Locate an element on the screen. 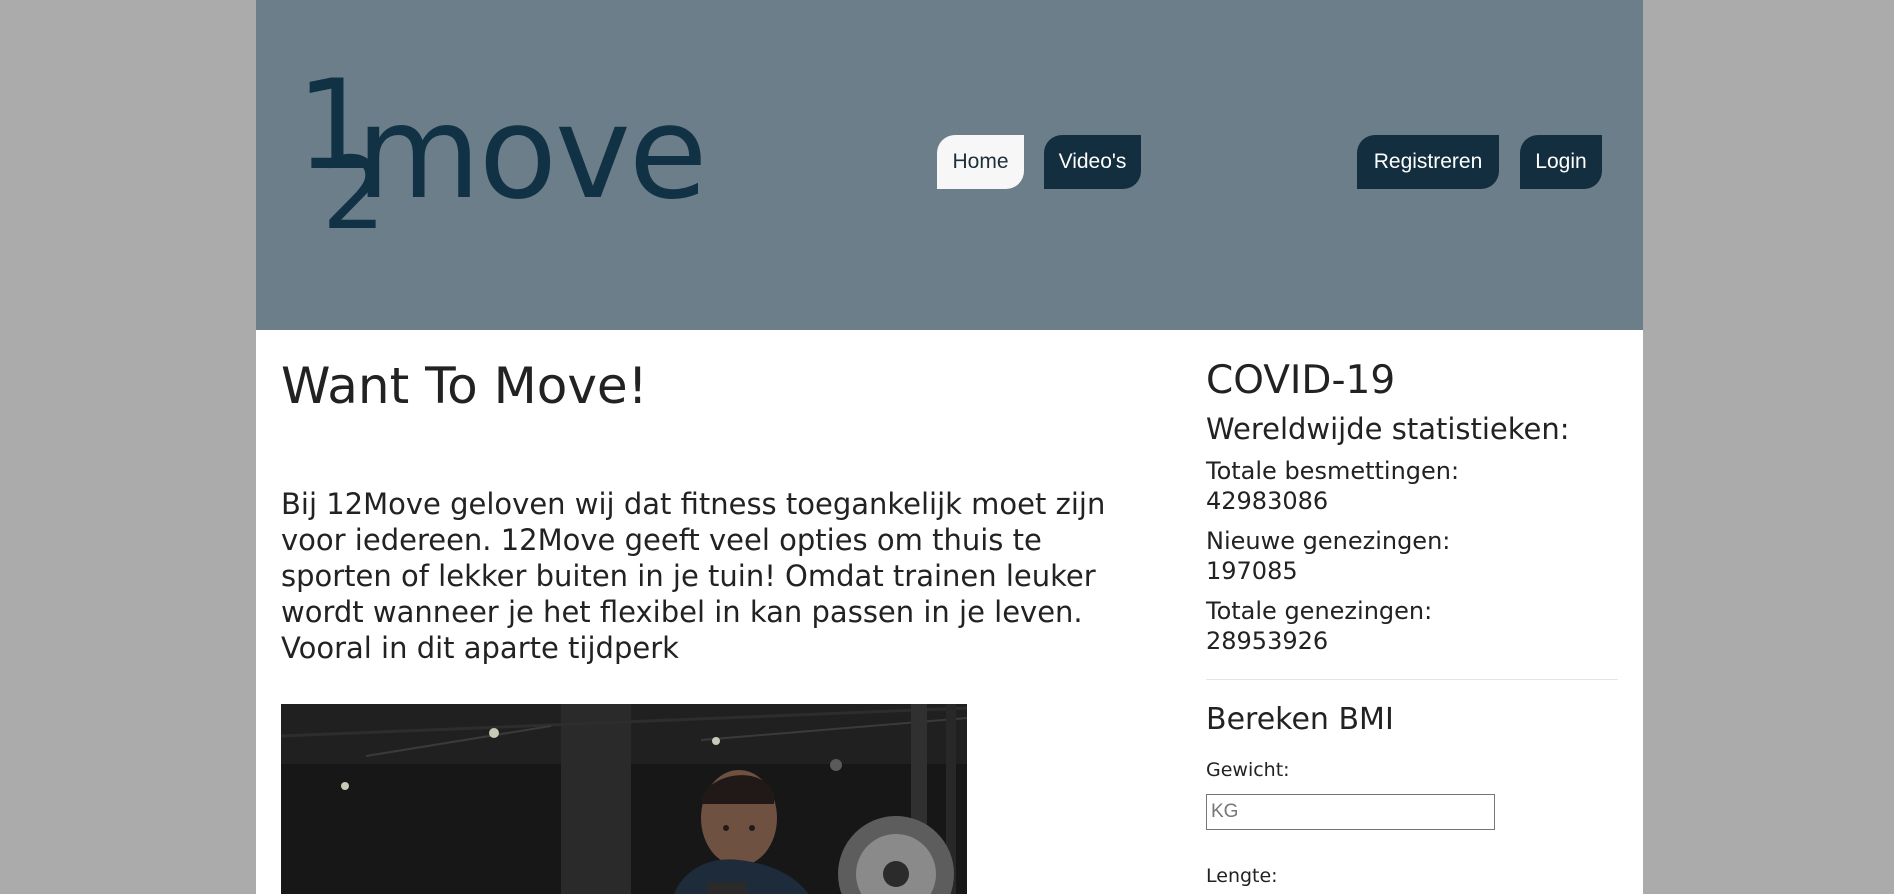  page-title: Want To Move! is located at coordinates (464, 386).